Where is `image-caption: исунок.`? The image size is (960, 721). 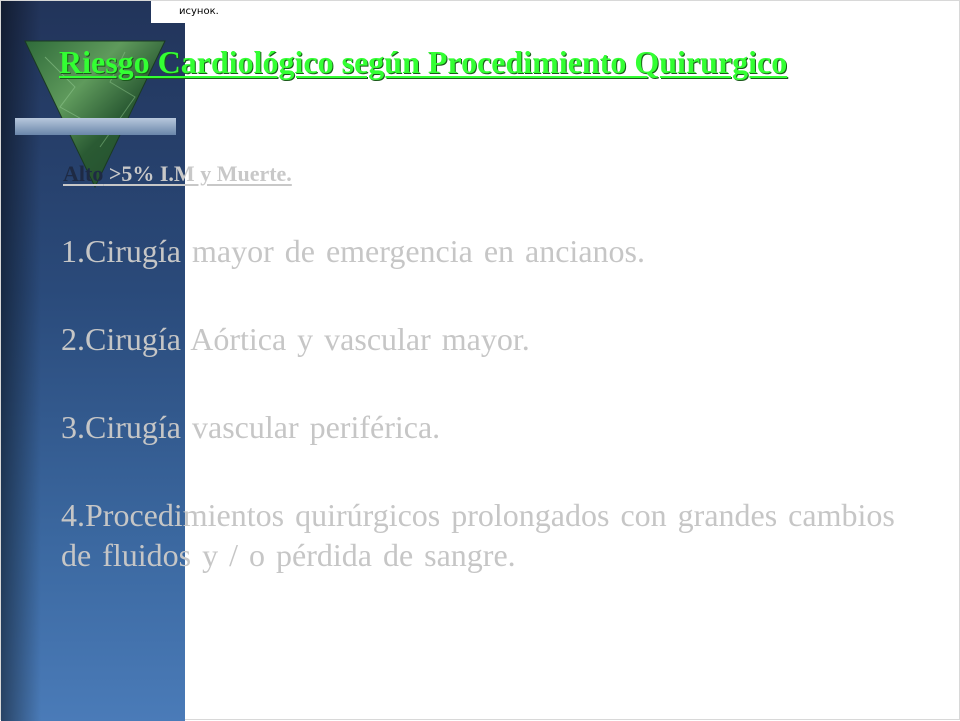
image-caption: исунок. is located at coordinates (199, 11).